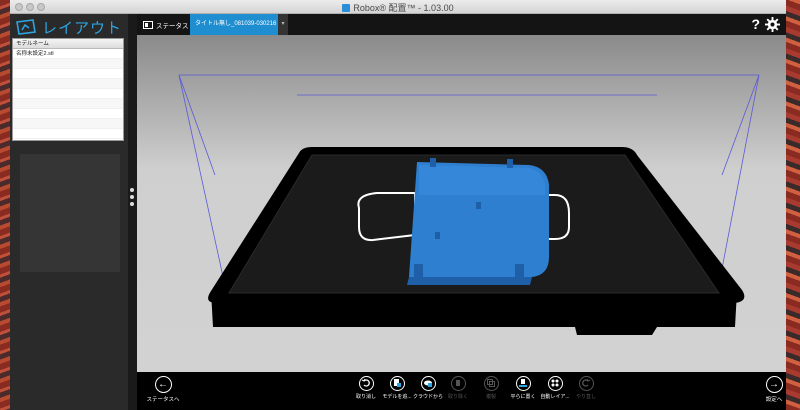 This screenshot has height=410, width=800. What do you see at coordinates (397, 383) in the screenshot?
I see `add-model-icon` at bounding box center [397, 383].